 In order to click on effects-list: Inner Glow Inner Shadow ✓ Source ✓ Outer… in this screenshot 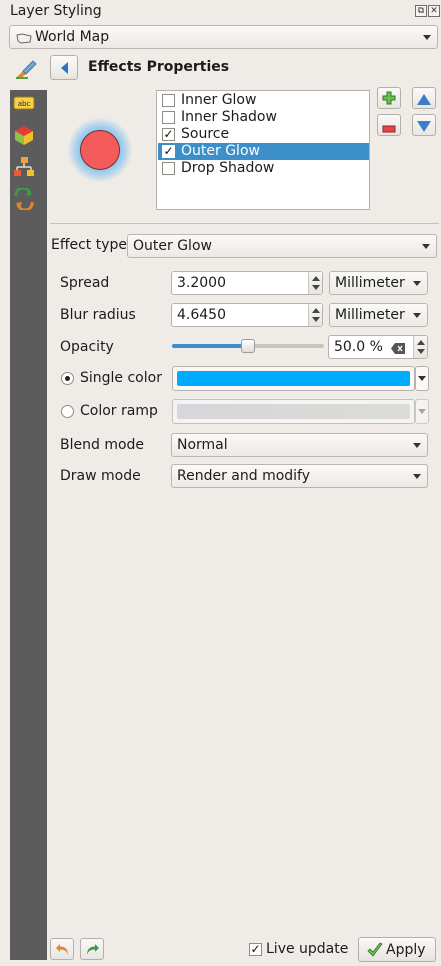, I will do `click(263, 150)`.